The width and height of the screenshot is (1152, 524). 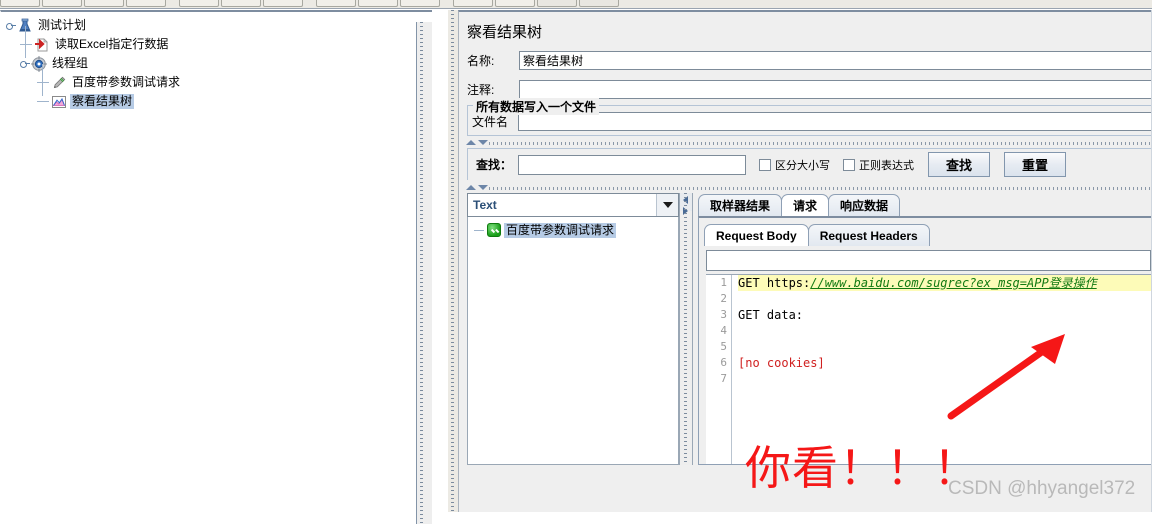 What do you see at coordinates (102, 101) in the screenshot?
I see `tree-node-label: 察看结果树` at bounding box center [102, 101].